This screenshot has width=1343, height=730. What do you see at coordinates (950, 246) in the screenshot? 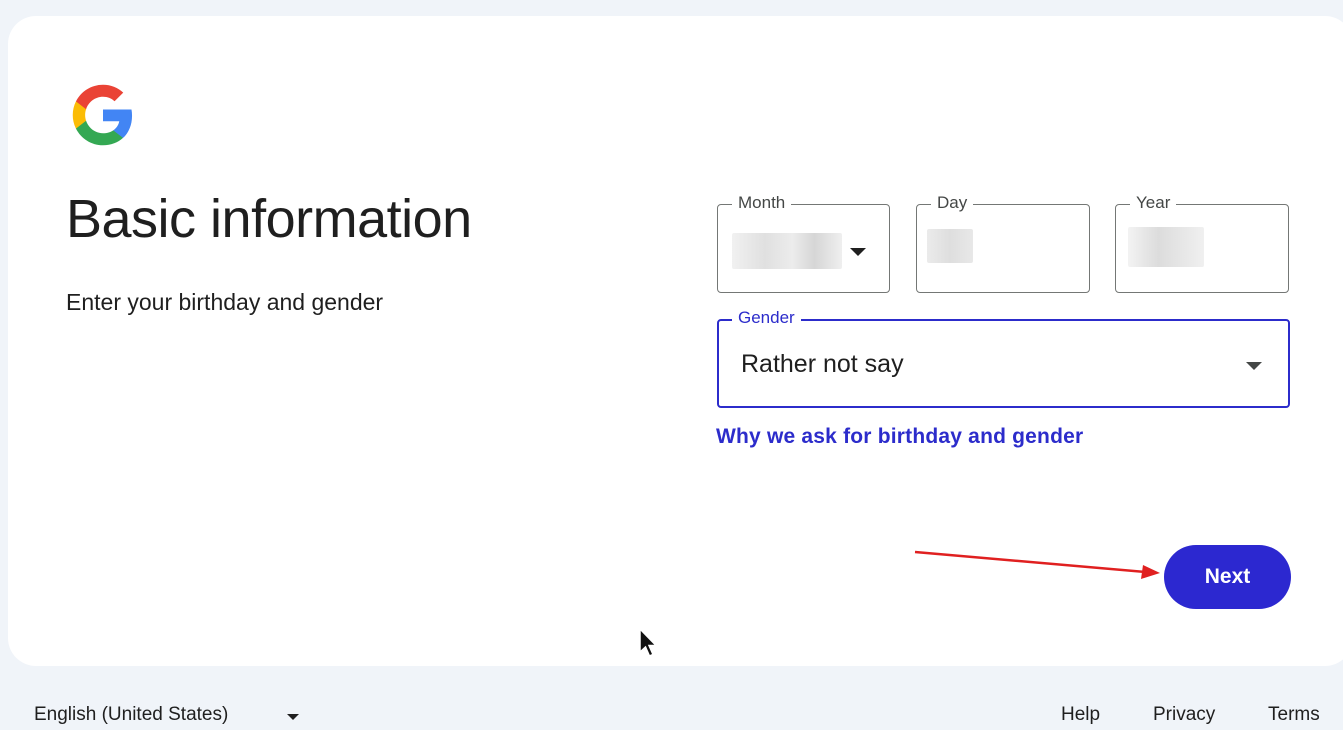
I see `day-value-redacted` at bounding box center [950, 246].